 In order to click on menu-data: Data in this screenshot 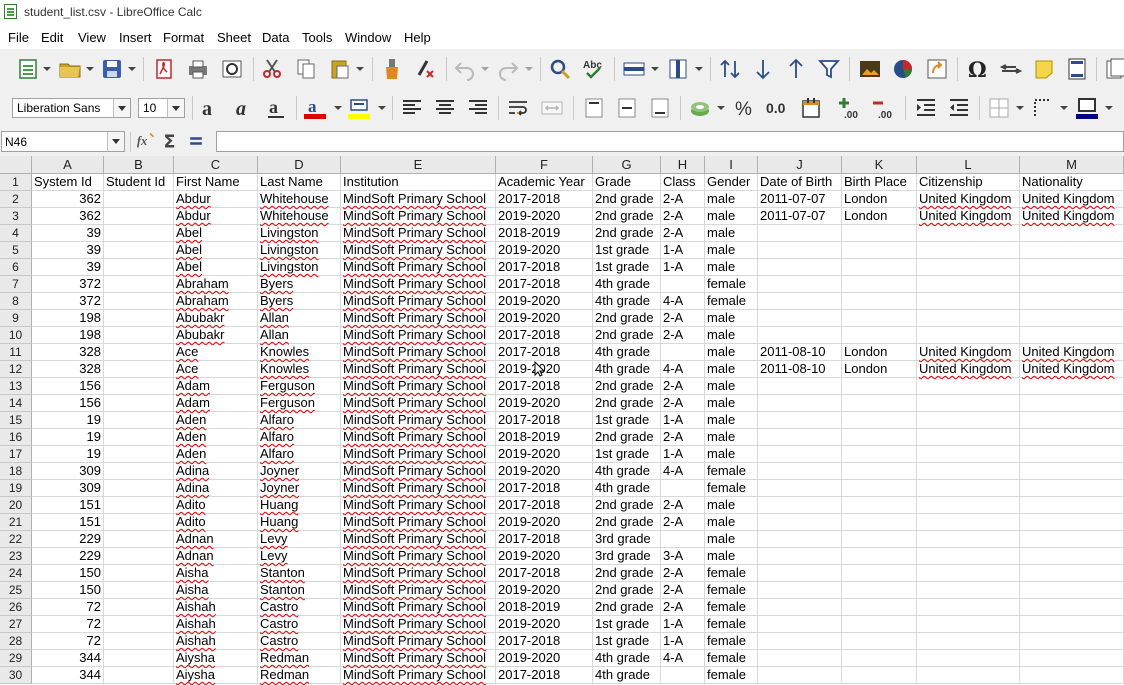, I will do `click(275, 37)`.